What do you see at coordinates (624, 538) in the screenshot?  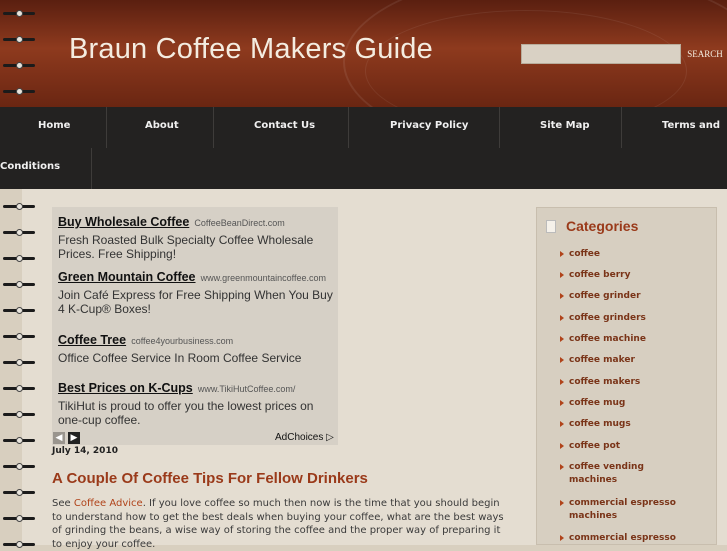 I see `category-link: commercial espresso` at bounding box center [624, 538].